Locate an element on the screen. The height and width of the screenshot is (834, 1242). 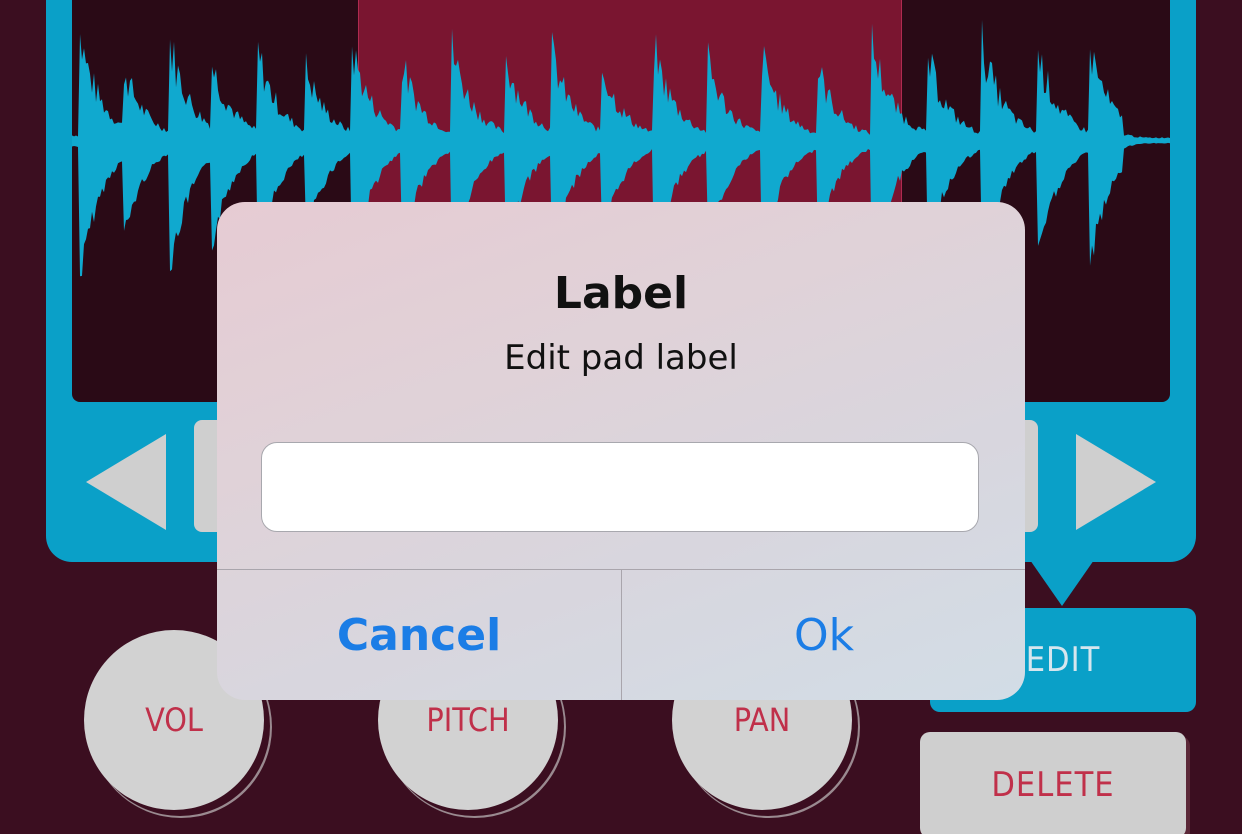
pan-knob-label: PAN is located at coordinates (762, 720).